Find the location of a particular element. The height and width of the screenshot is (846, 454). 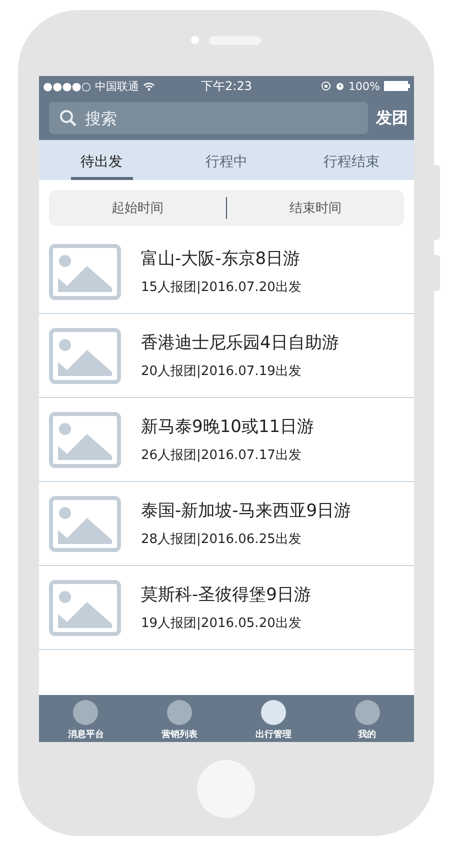

carrier-name: 中国联通 is located at coordinates (117, 86).